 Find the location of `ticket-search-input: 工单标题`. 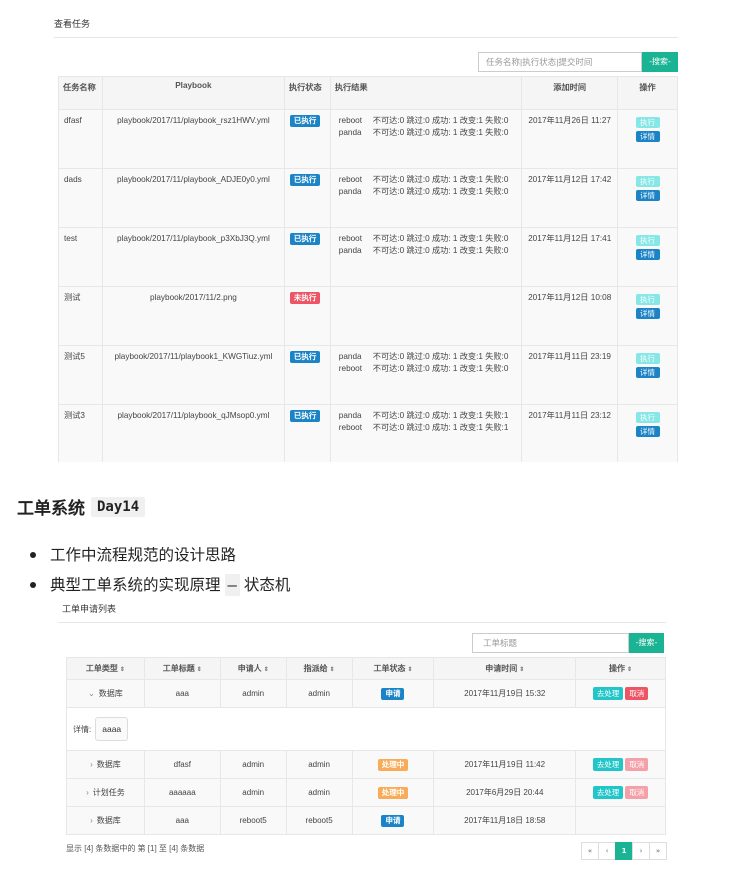

ticket-search-input: 工单标题 is located at coordinates (550, 643).